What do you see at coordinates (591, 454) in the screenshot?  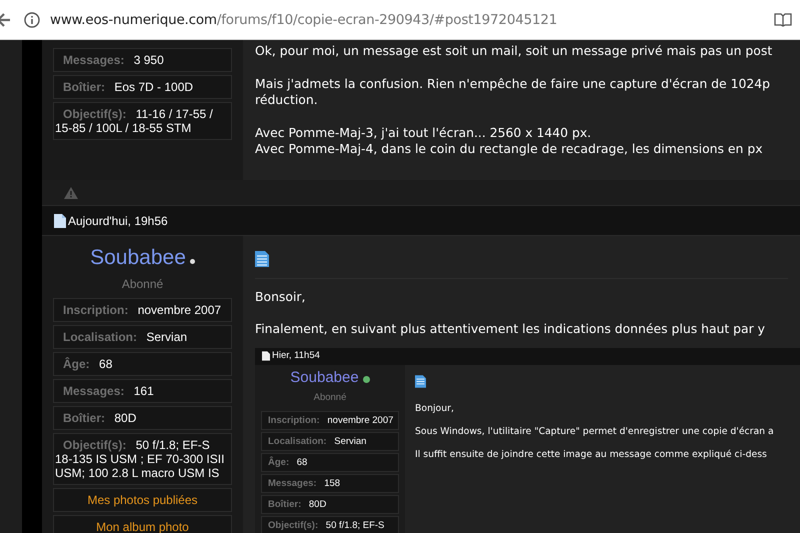 I see `message-text: Il suffit ensuite de joindre cette image au message comme expliqué ci-dess` at bounding box center [591, 454].